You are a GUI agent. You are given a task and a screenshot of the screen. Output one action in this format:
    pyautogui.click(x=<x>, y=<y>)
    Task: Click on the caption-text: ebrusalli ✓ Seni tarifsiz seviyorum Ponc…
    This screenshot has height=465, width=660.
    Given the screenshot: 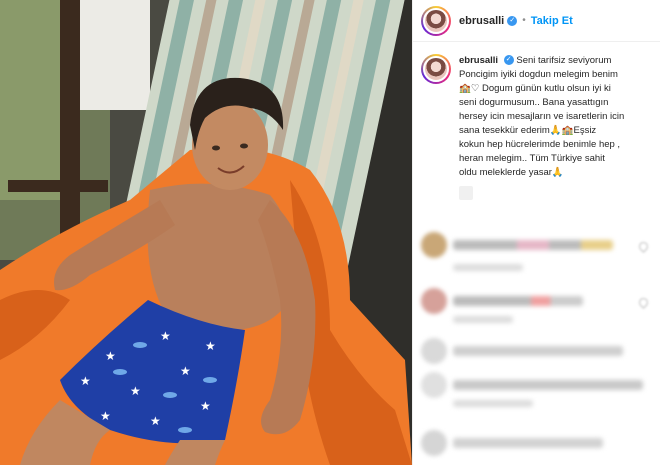 What is the action you would take?
    pyautogui.click(x=555, y=117)
    